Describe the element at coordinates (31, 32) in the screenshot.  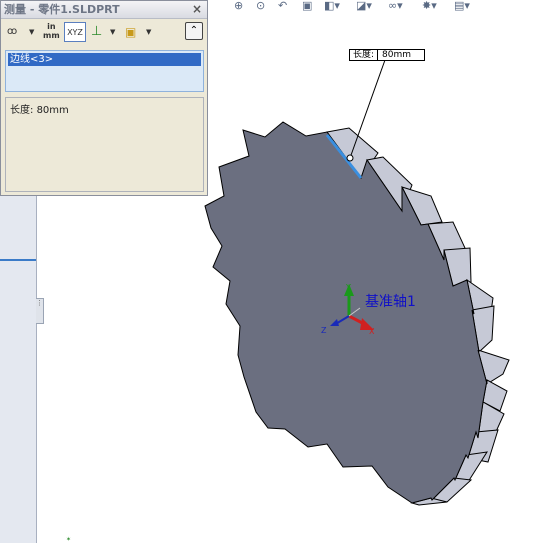
I see `arc-options-dropdown-icon: ▼` at that location.